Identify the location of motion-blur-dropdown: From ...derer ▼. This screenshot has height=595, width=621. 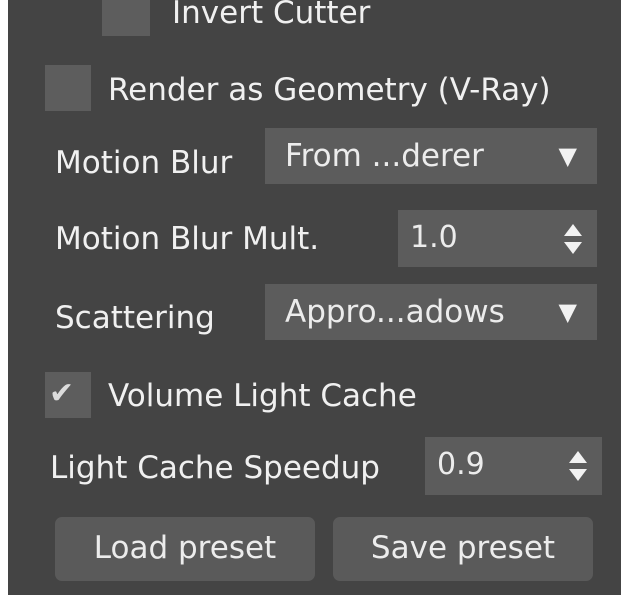
(431, 156).